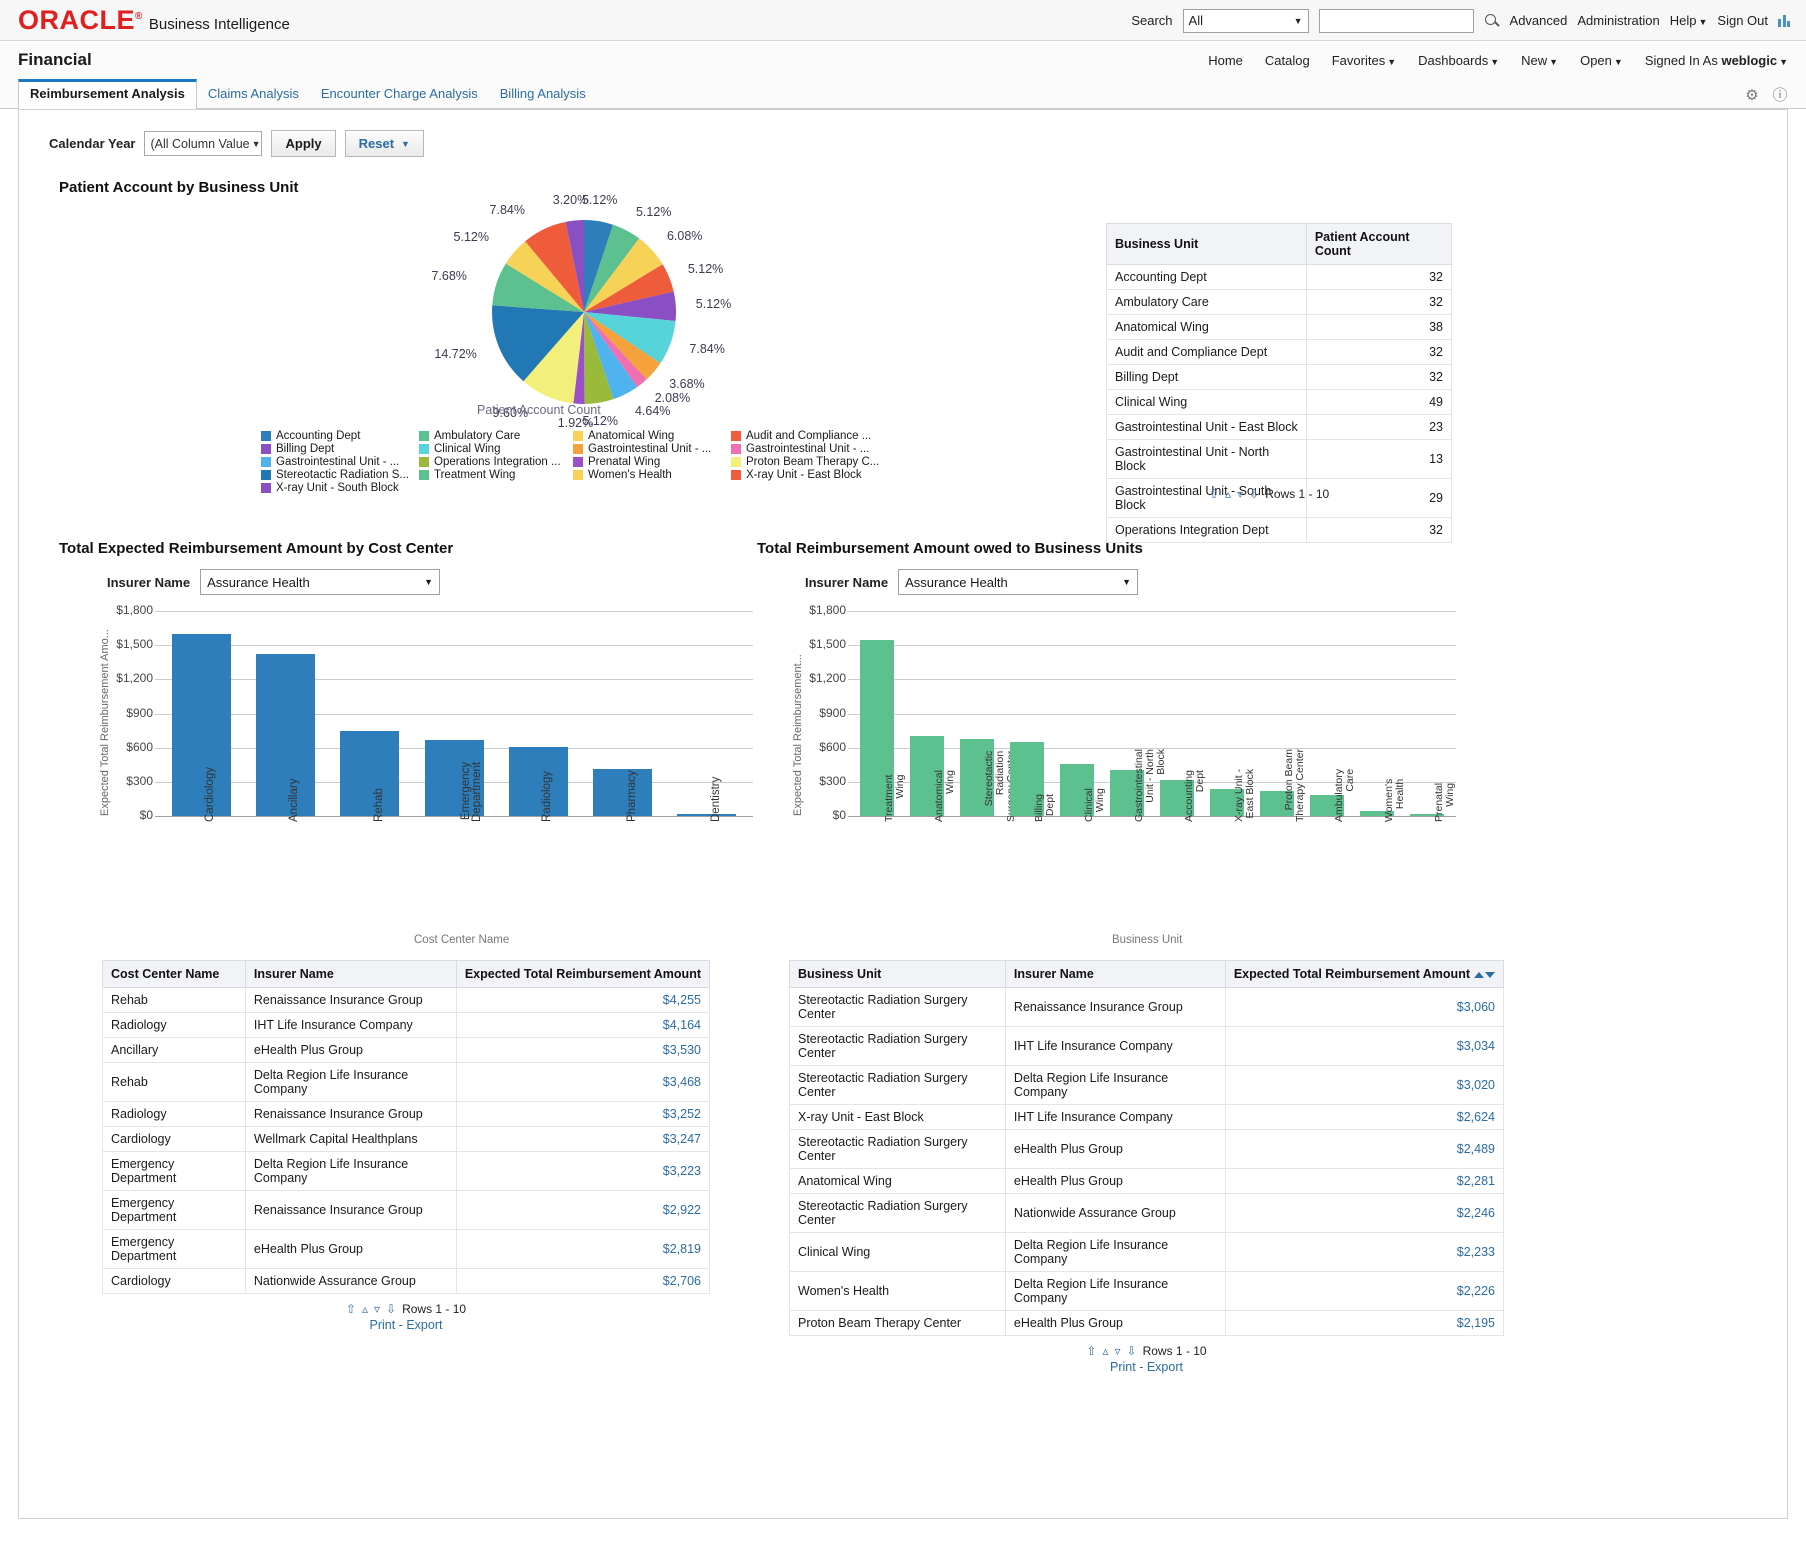 This screenshot has width=1806, height=1557. I want to click on col-patient-account-count: Patient Account Count, so click(1379, 244).